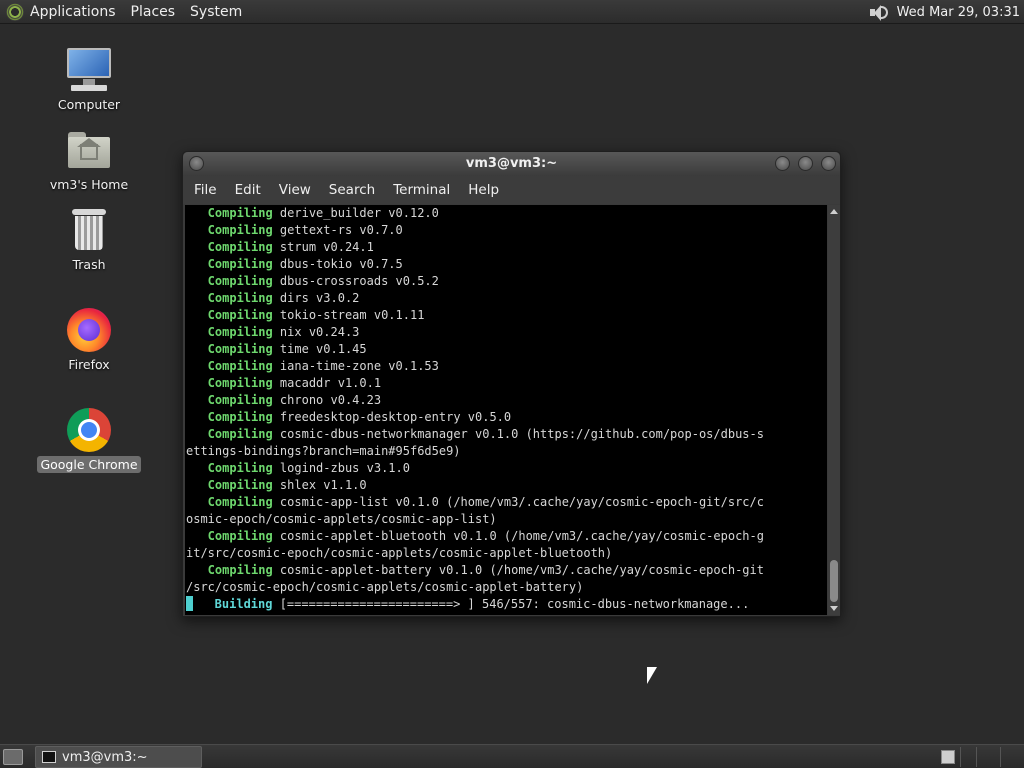 This screenshot has width=1024, height=768. I want to click on terminal-icon, so click(49, 757).